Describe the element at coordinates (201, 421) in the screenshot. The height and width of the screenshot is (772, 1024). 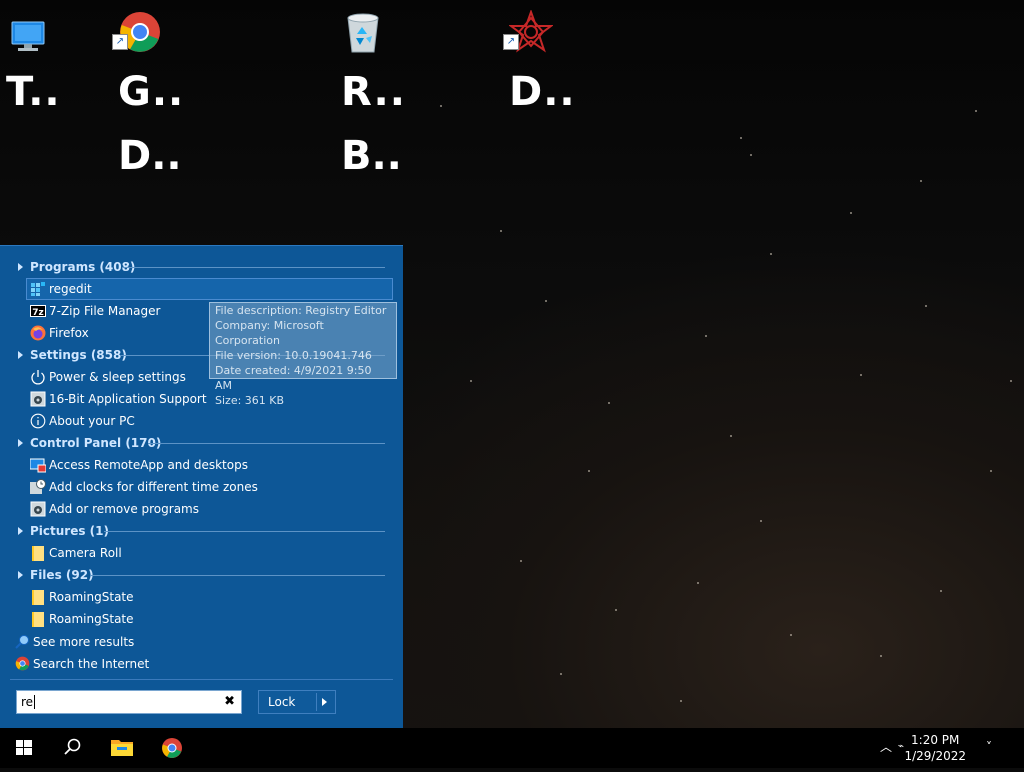
I see `result-about-pc: About your PC` at that location.